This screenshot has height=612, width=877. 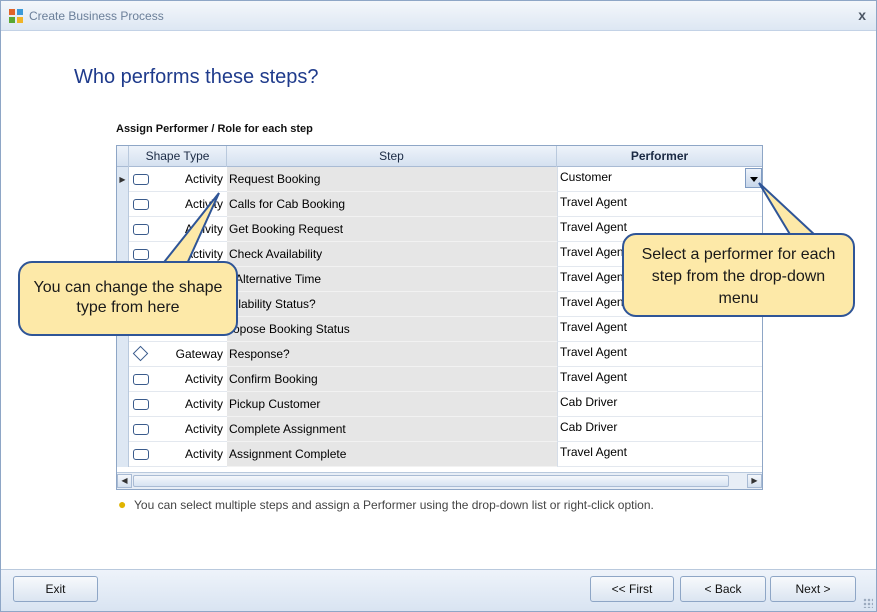 I want to click on horizontal-scrollbar: ◀ ▶, so click(x=439, y=480).